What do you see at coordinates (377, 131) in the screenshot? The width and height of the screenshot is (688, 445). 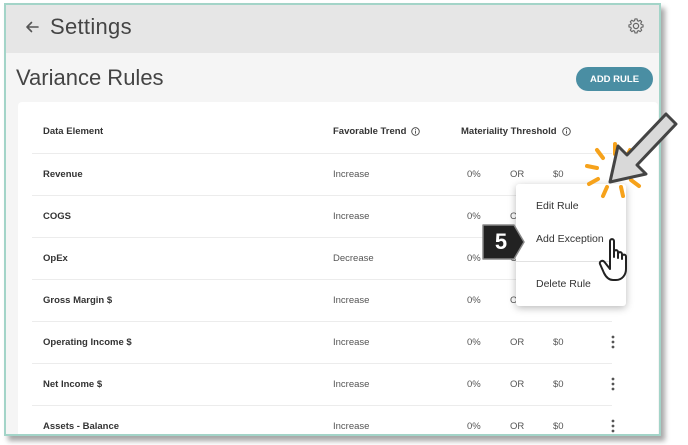 I see `header-favorable-trend: Favorable Trend` at bounding box center [377, 131].